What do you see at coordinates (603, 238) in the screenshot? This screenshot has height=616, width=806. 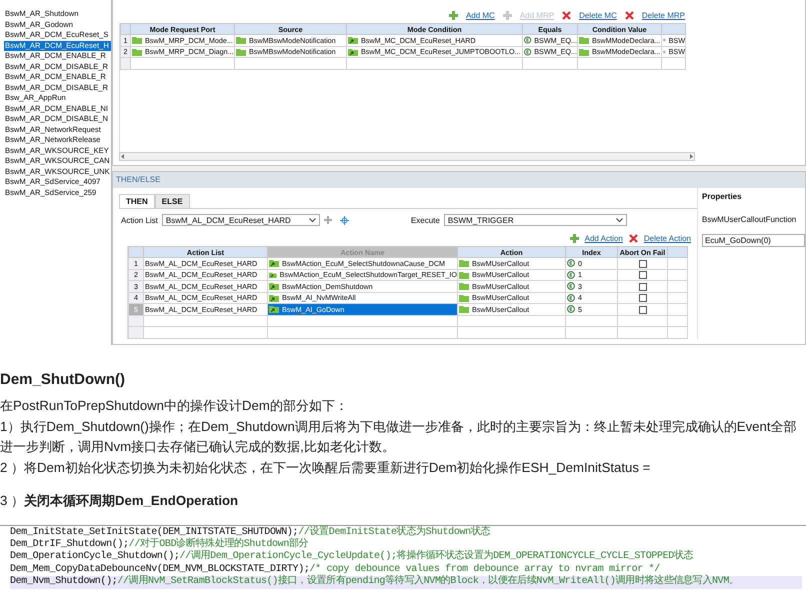 I see `toolbar-link: Add Action` at bounding box center [603, 238].